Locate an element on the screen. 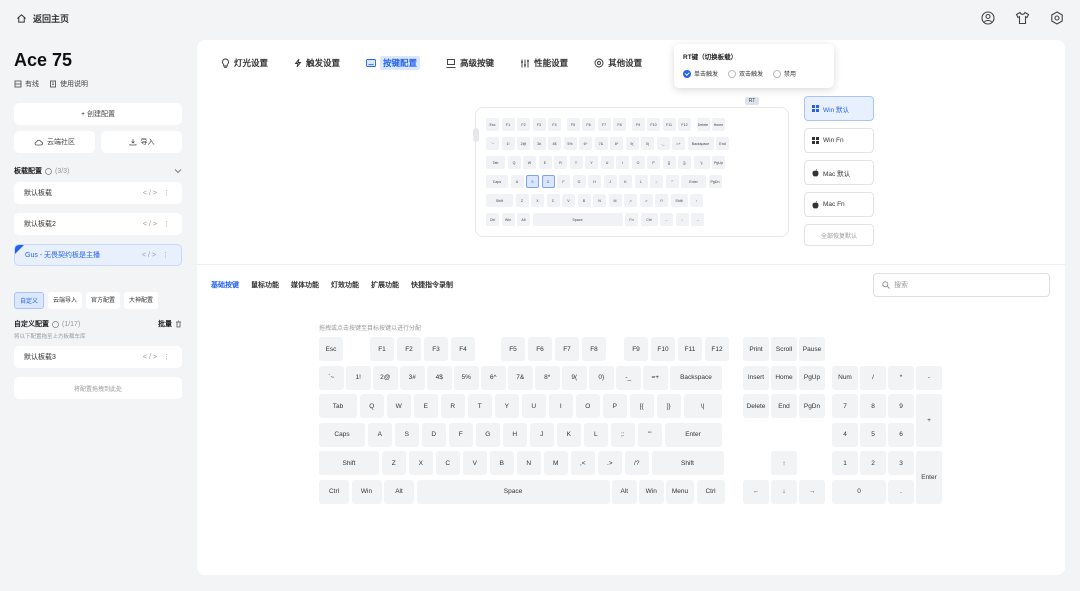 This screenshot has width=1080, height=591. preview-key: Shift is located at coordinates (679, 200).